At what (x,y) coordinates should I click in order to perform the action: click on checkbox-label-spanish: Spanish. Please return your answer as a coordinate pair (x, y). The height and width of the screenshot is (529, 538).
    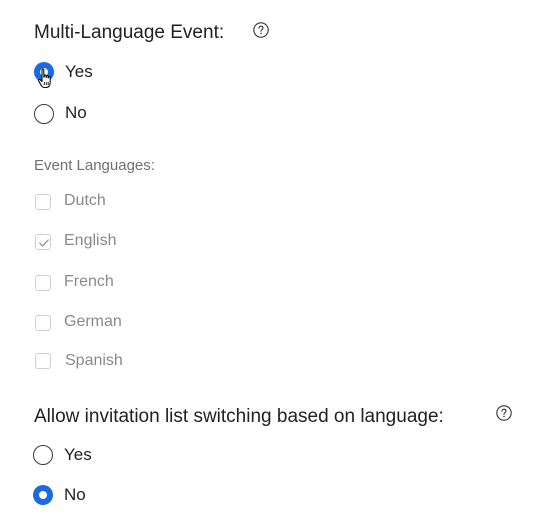
    Looking at the image, I should click on (94, 360).